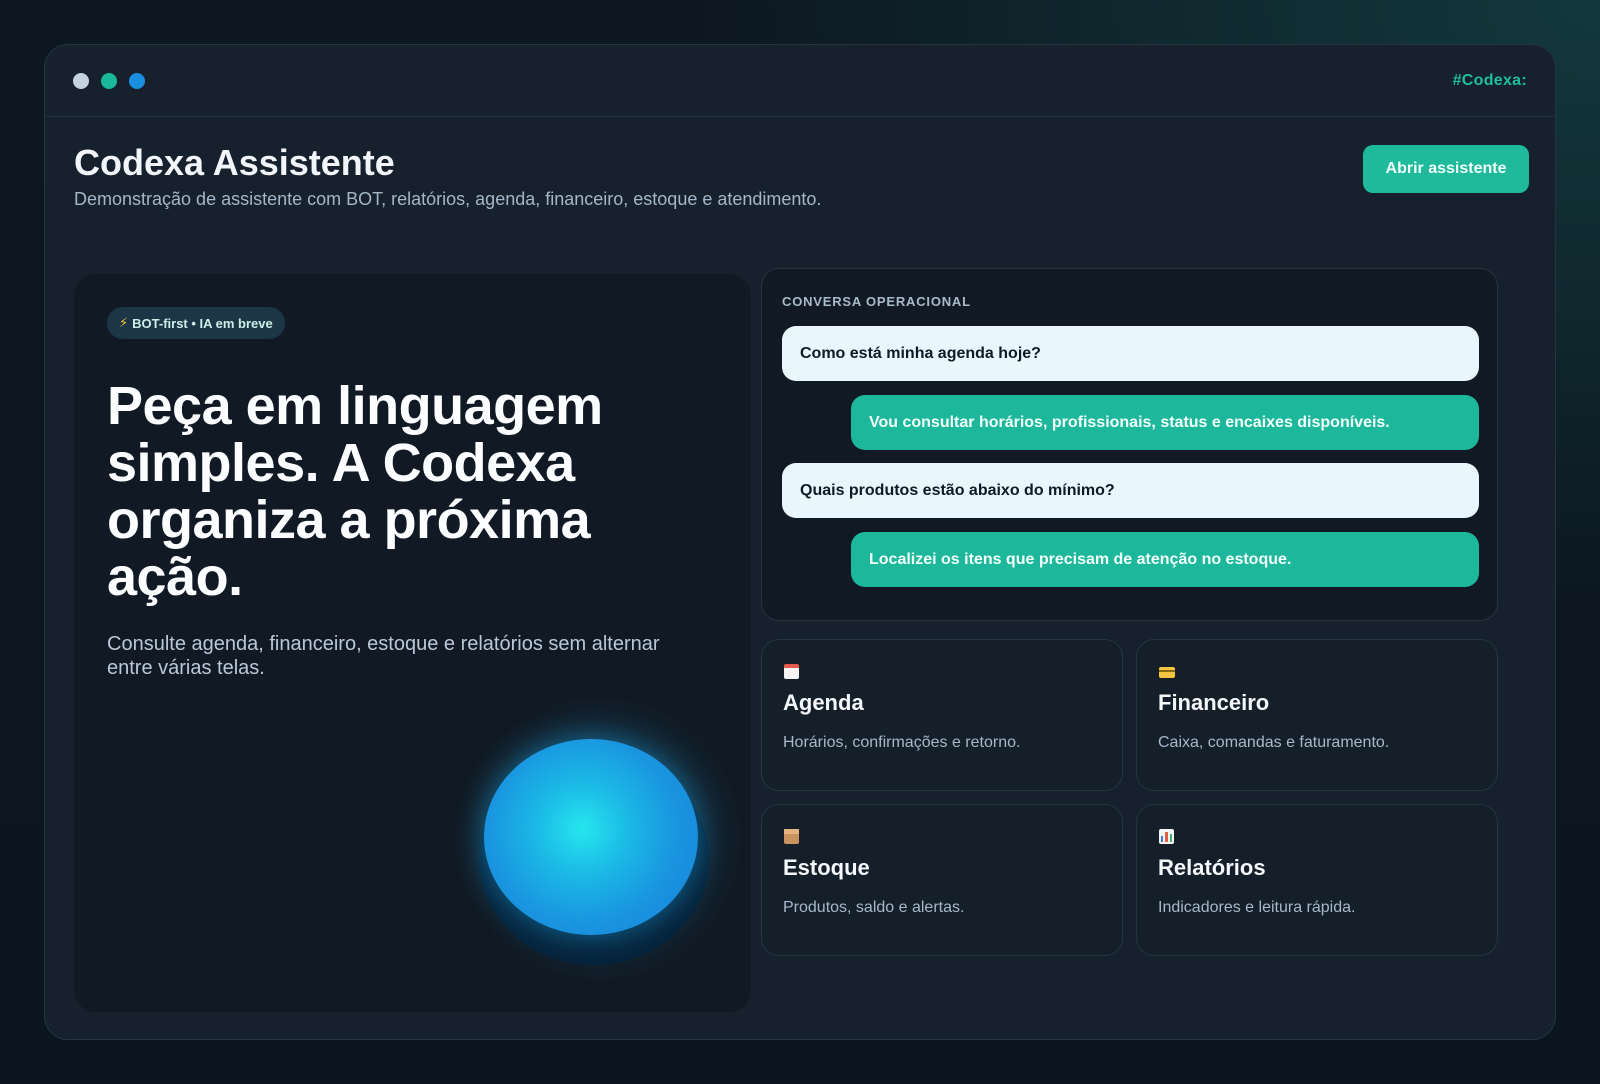 Image resolution: width=1600 pixels, height=1084 pixels. I want to click on card-title: Financeiro, so click(1214, 702).